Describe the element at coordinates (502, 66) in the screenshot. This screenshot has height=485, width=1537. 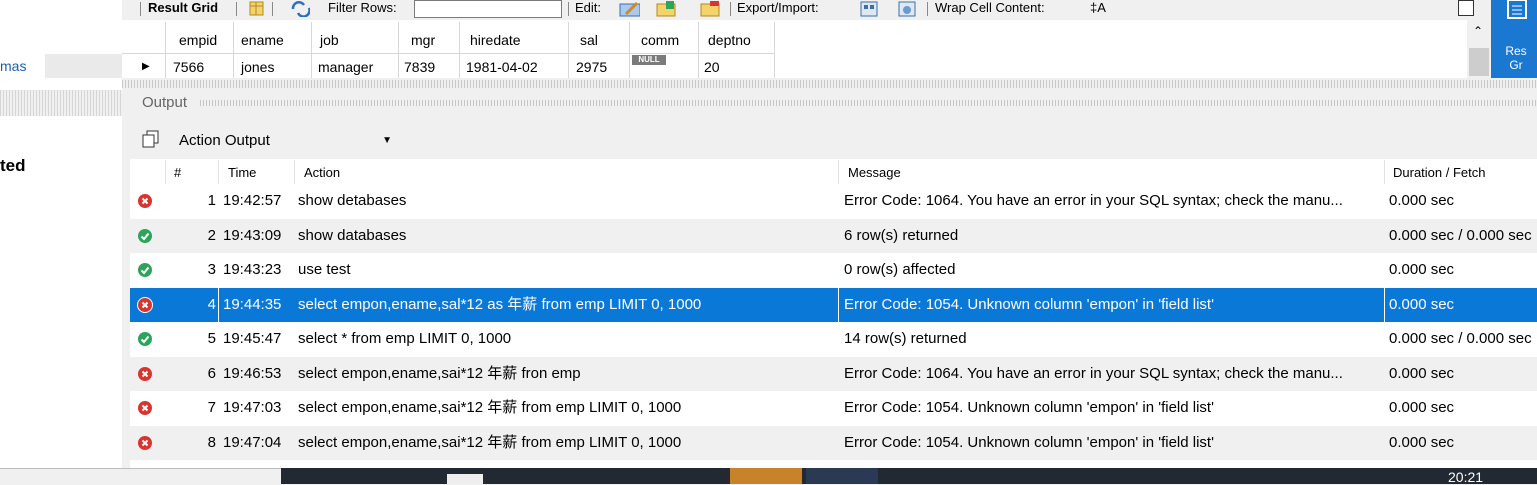
I see `grid-cell: 1981-04-02` at that location.